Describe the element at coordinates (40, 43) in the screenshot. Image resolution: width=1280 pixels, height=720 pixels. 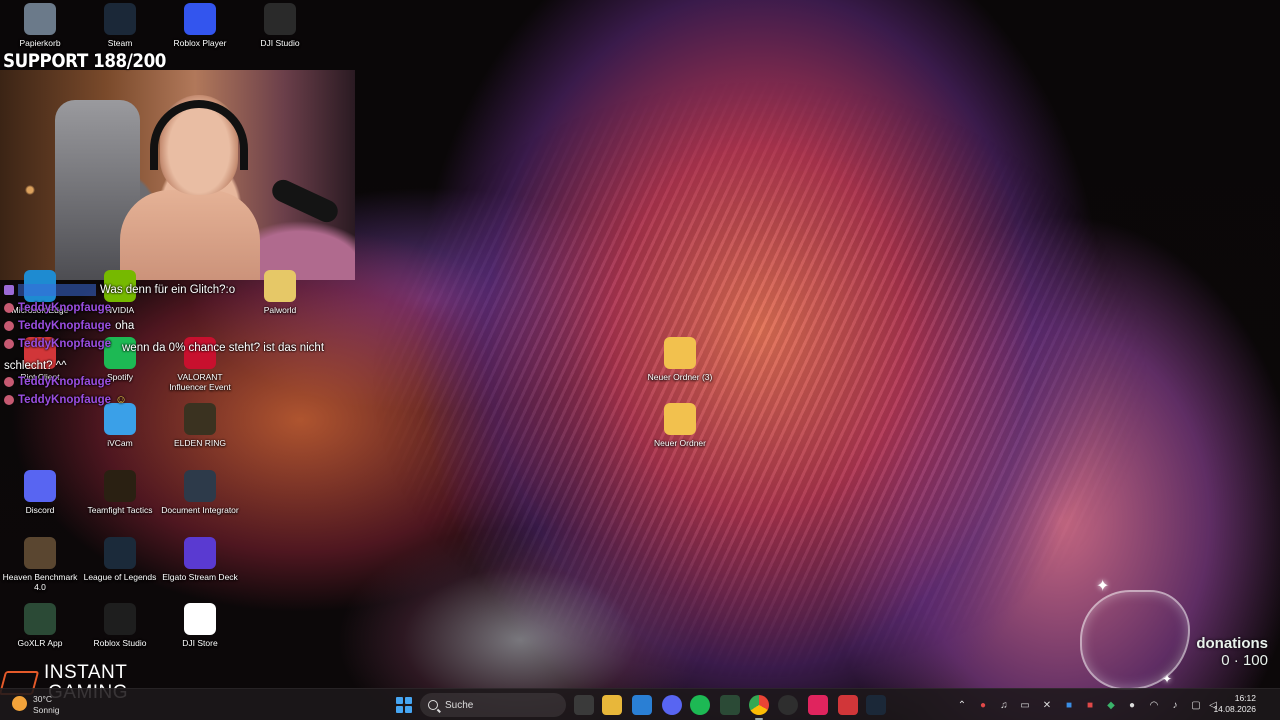
I see `desktop-icon-label: Papierkorb` at that location.